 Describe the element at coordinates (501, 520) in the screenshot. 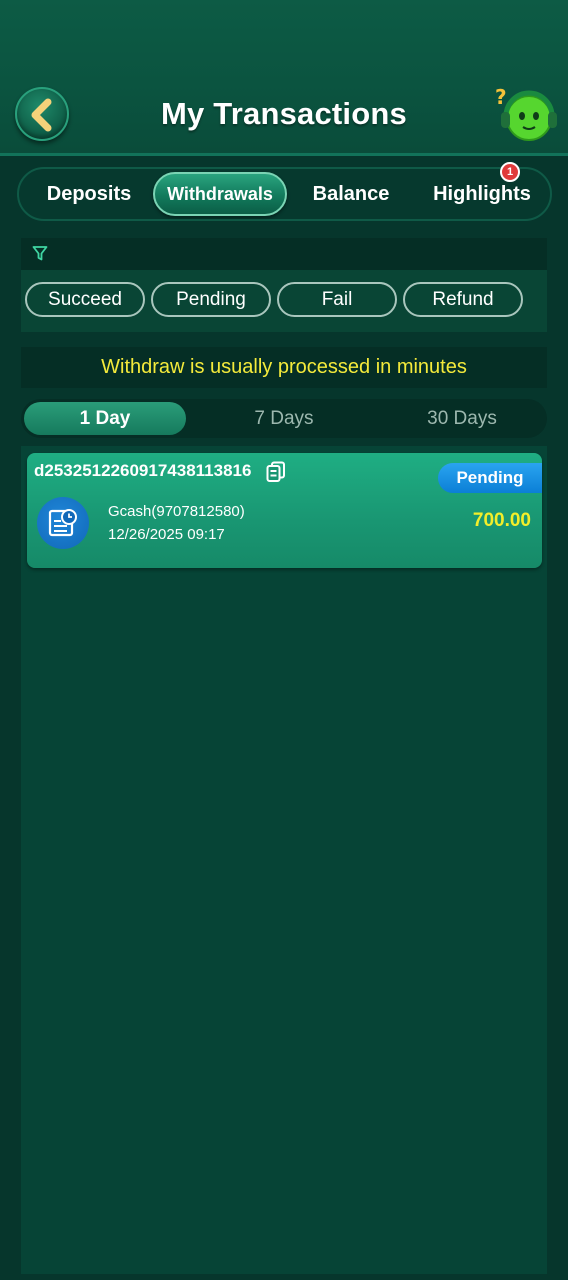

I see `transaction-amount: 700.00` at that location.